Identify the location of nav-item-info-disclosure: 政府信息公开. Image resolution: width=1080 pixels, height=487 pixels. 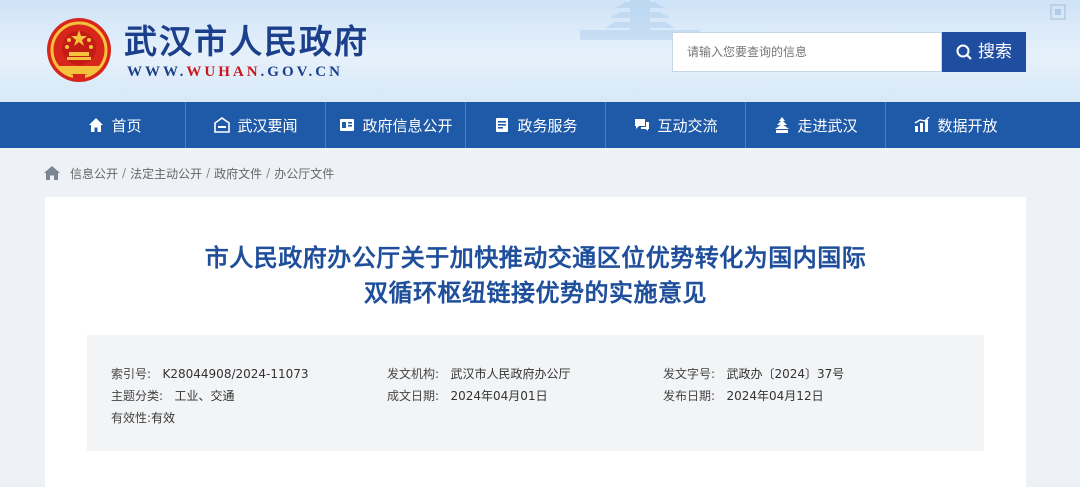
(396, 125).